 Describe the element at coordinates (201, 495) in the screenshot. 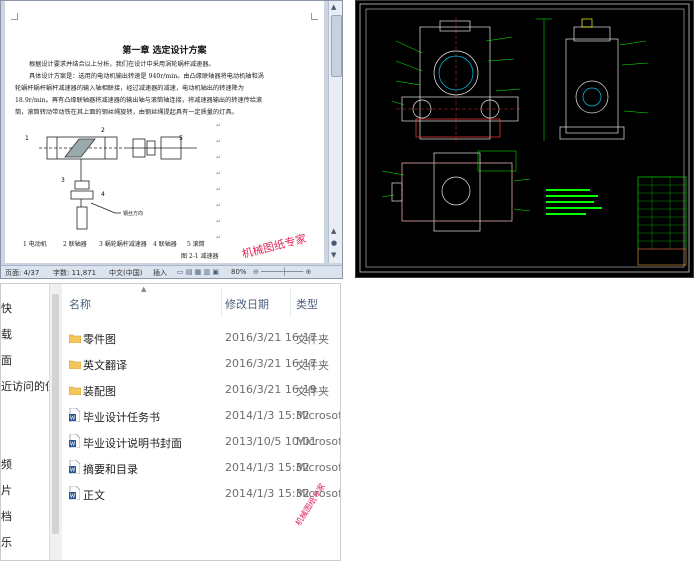

I see `file-row: 正文 2014/1/3 15:32 Microsoft W` at that location.